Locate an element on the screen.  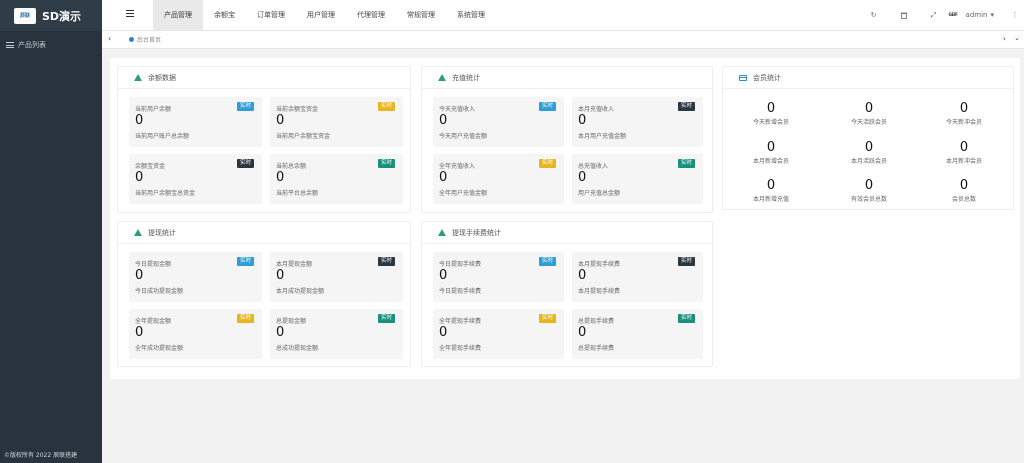
nav-agents: 代理管理 is located at coordinates (371, 15).